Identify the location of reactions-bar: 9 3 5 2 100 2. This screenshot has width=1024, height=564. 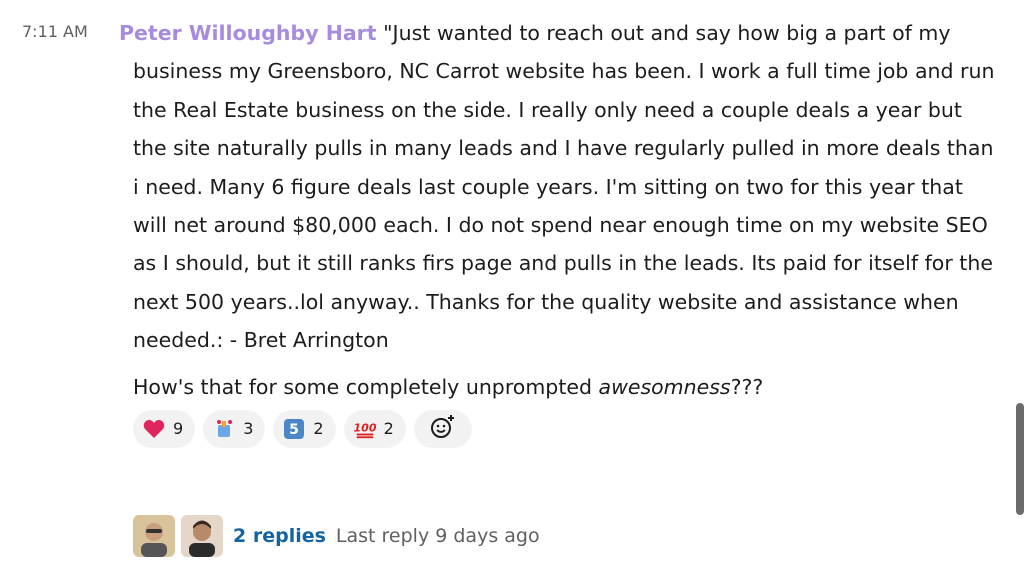
(565, 429).